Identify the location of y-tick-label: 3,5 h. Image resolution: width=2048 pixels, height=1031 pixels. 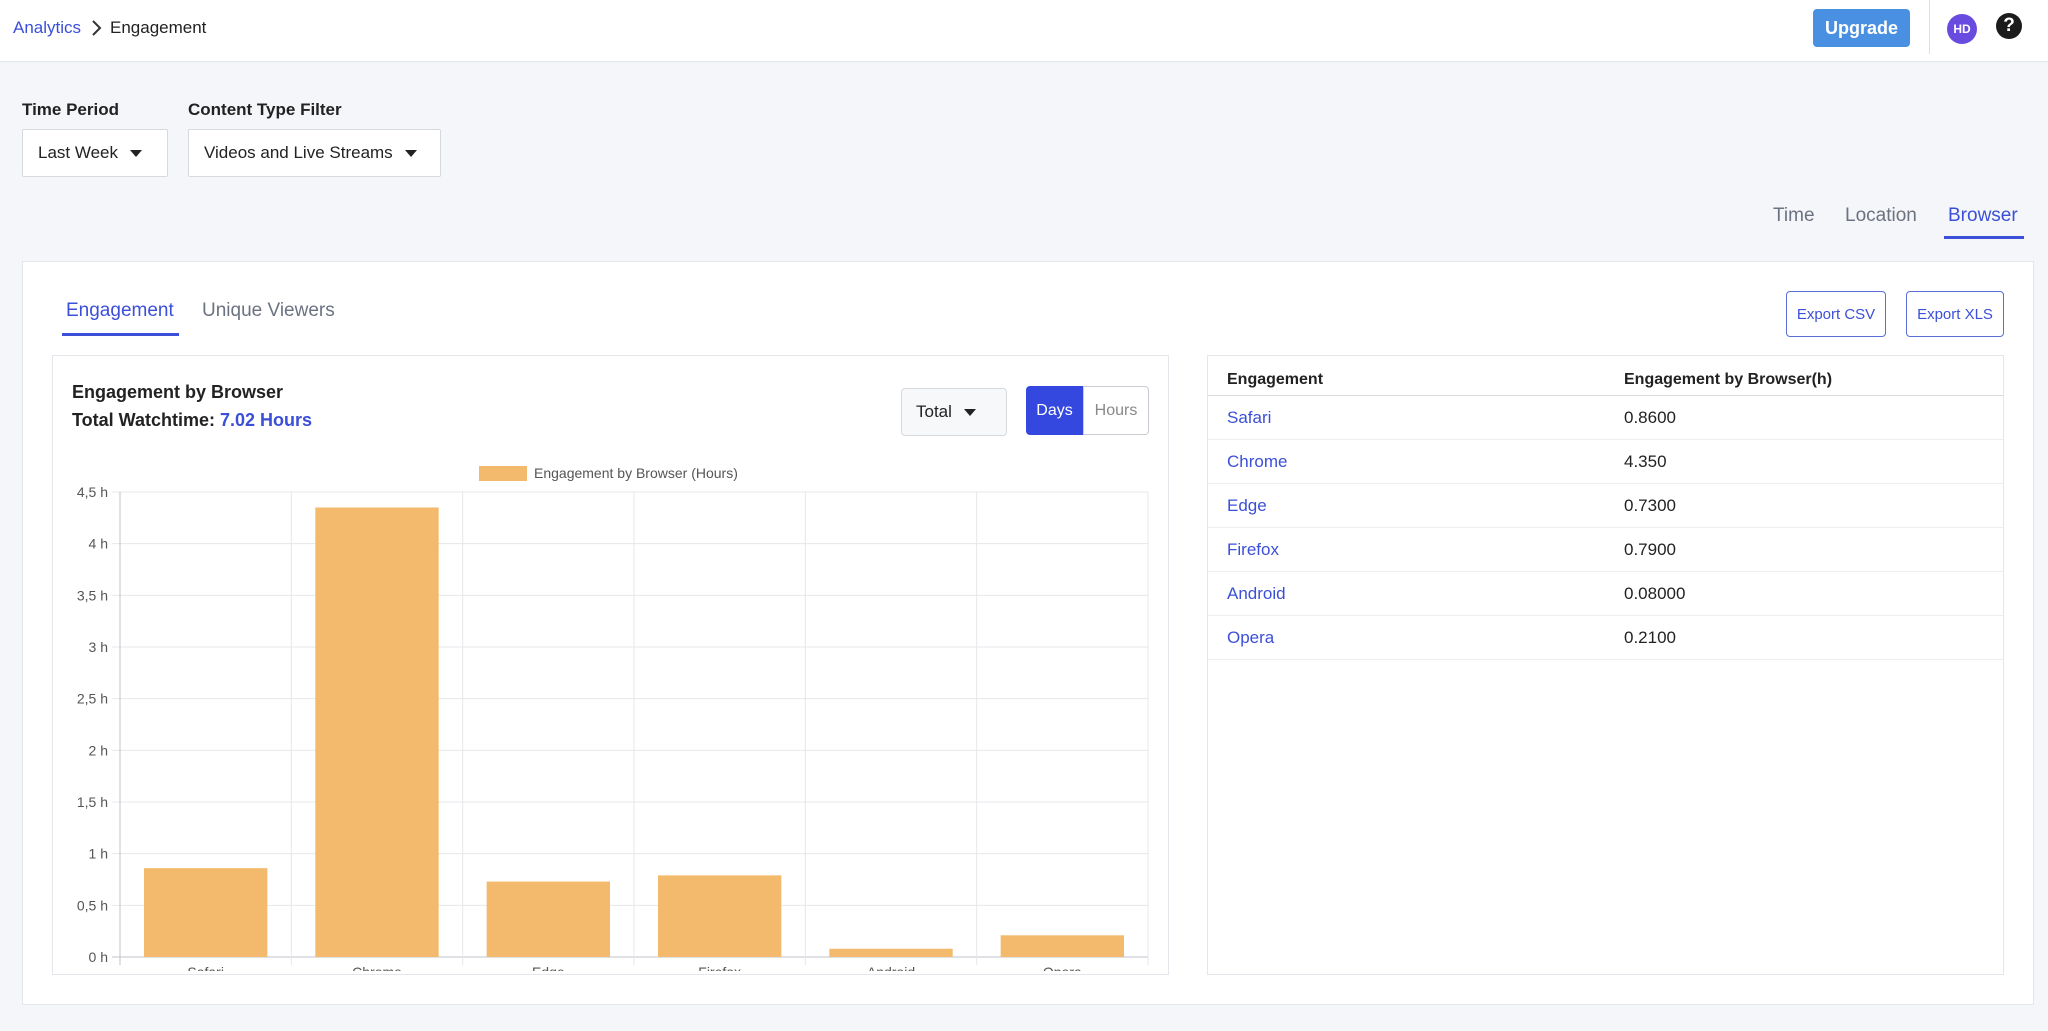
(92, 595).